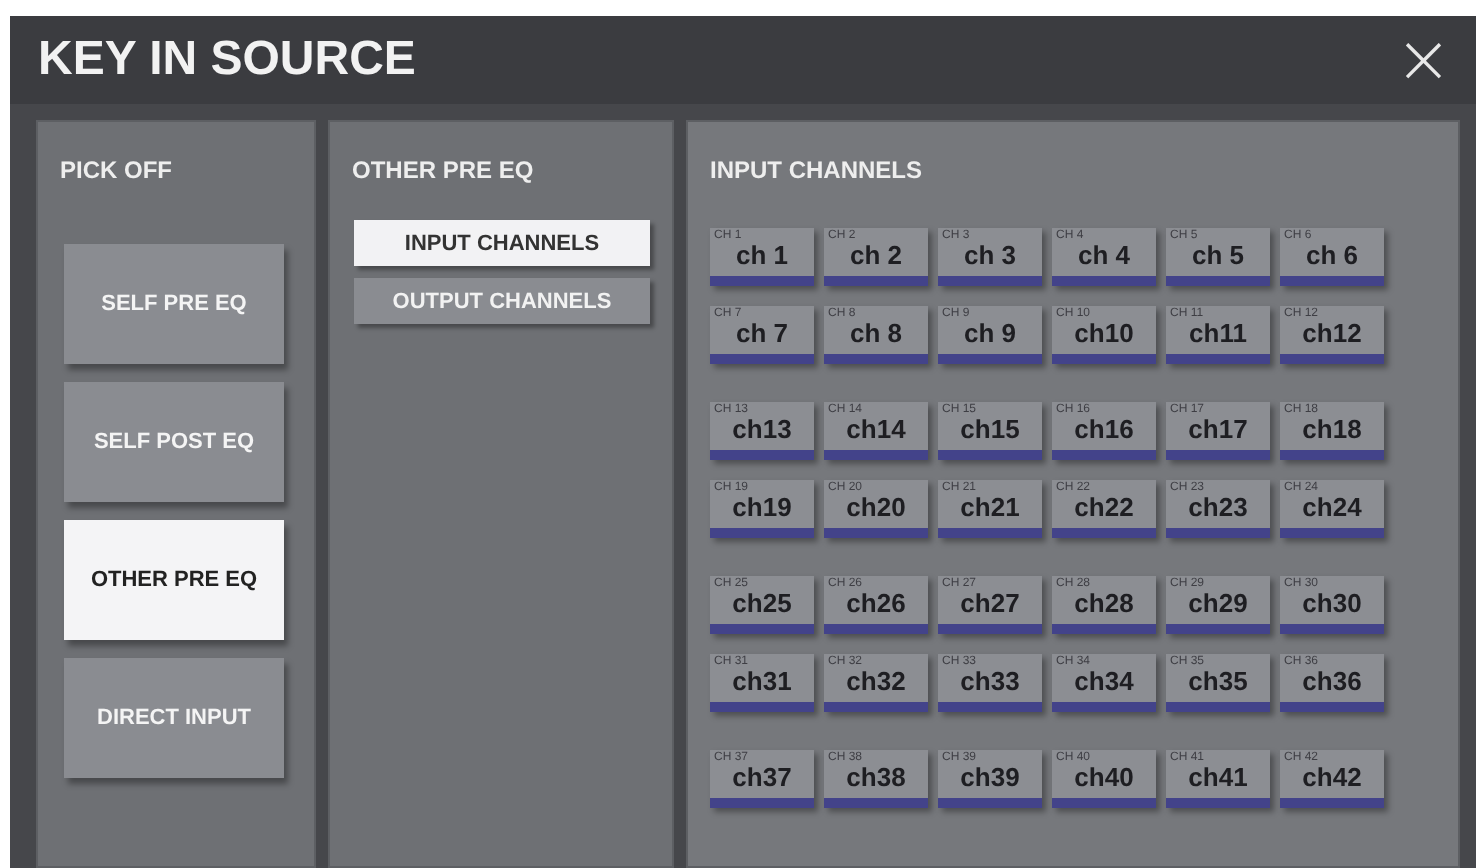 The height and width of the screenshot is (868, 1476). Describe the element at coordinates (1423, 60) in the screenshot. I see `close-button: ×` at that location.